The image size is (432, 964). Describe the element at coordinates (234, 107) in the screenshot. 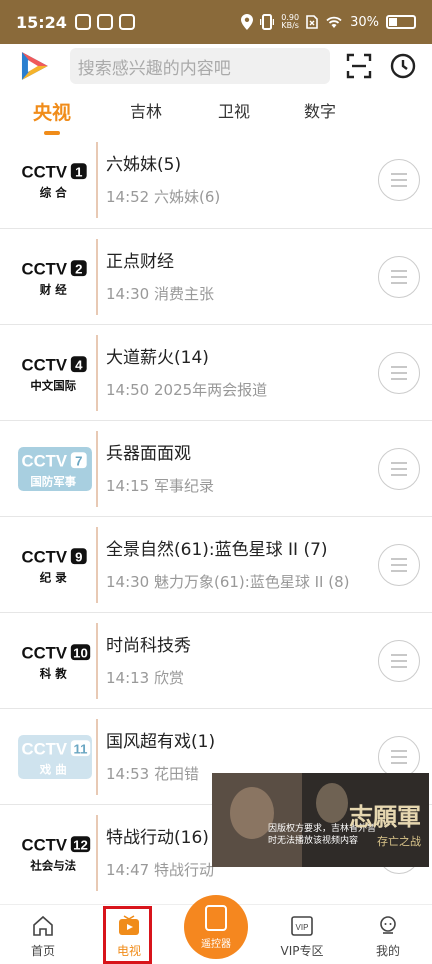

I see `tab-satellite: 卫视` at that location.